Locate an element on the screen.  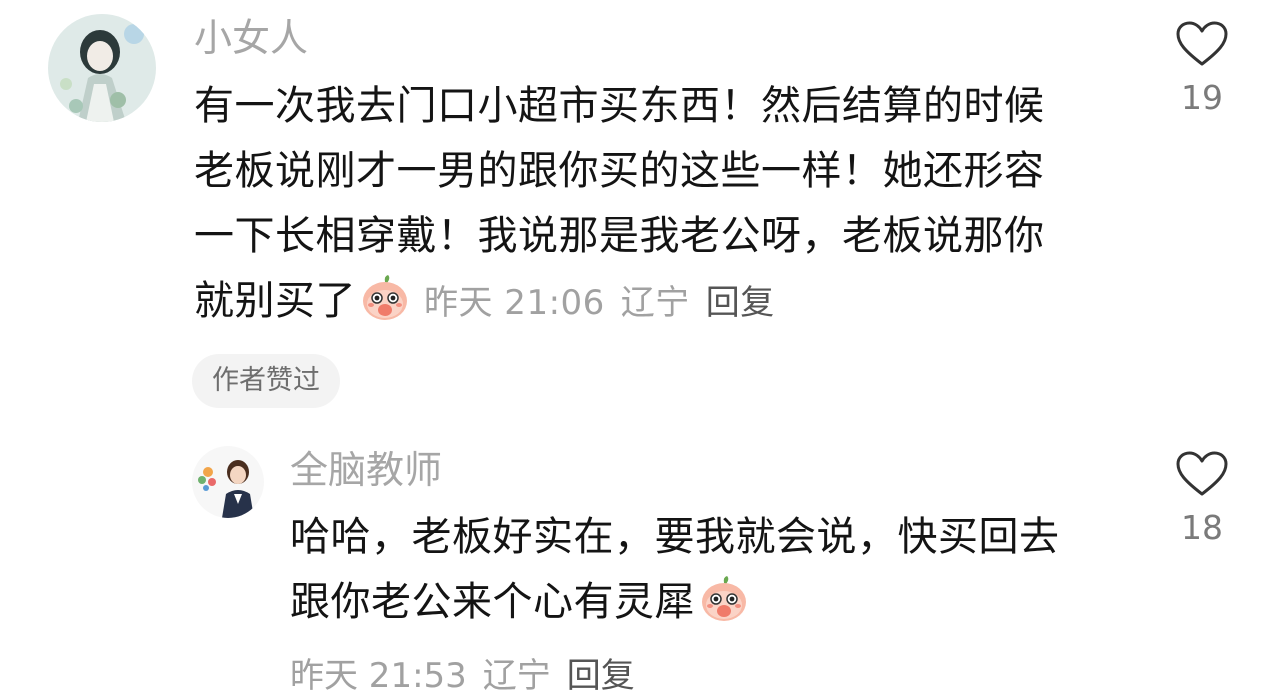
comment-text: 哈哈，老板好实在，要我就会说，快买回去 跟你老公来个心有灵犀 is located at coordinates (675, 574).